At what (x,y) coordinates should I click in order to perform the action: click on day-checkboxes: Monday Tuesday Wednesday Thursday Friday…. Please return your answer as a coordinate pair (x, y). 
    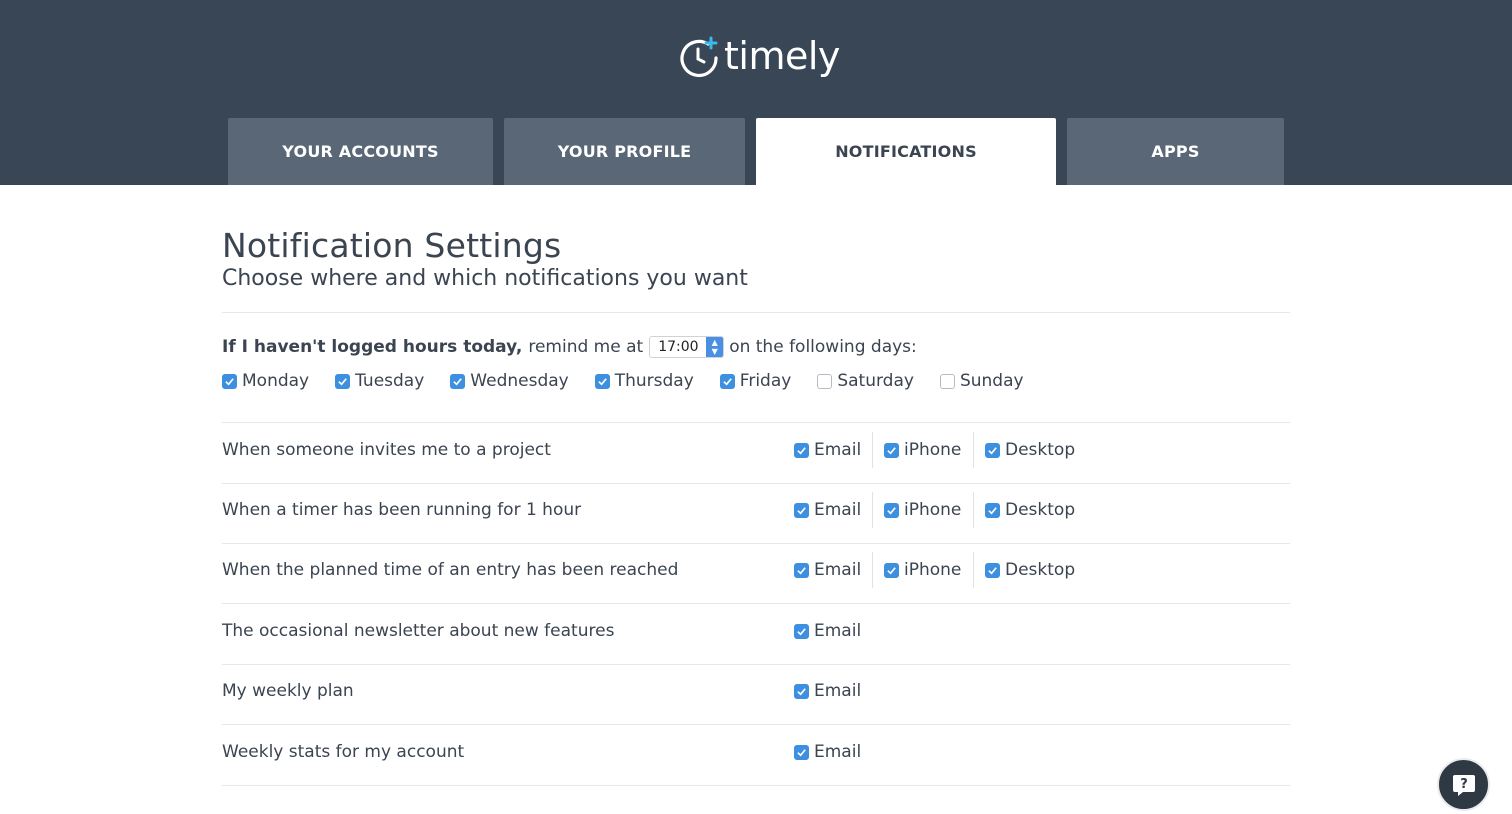
    Looking at the image, I should click on (623, 381).